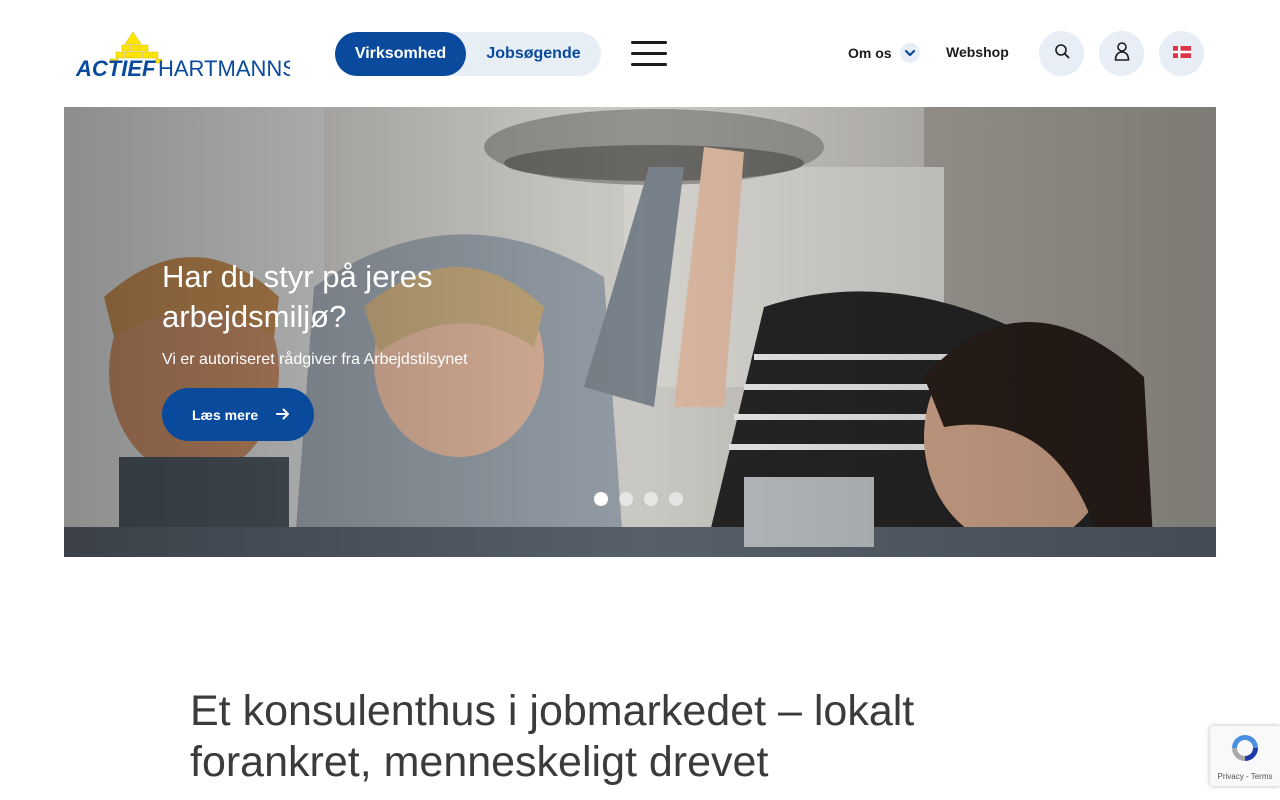  I want to click on user-account-button, so click(1121, 53).